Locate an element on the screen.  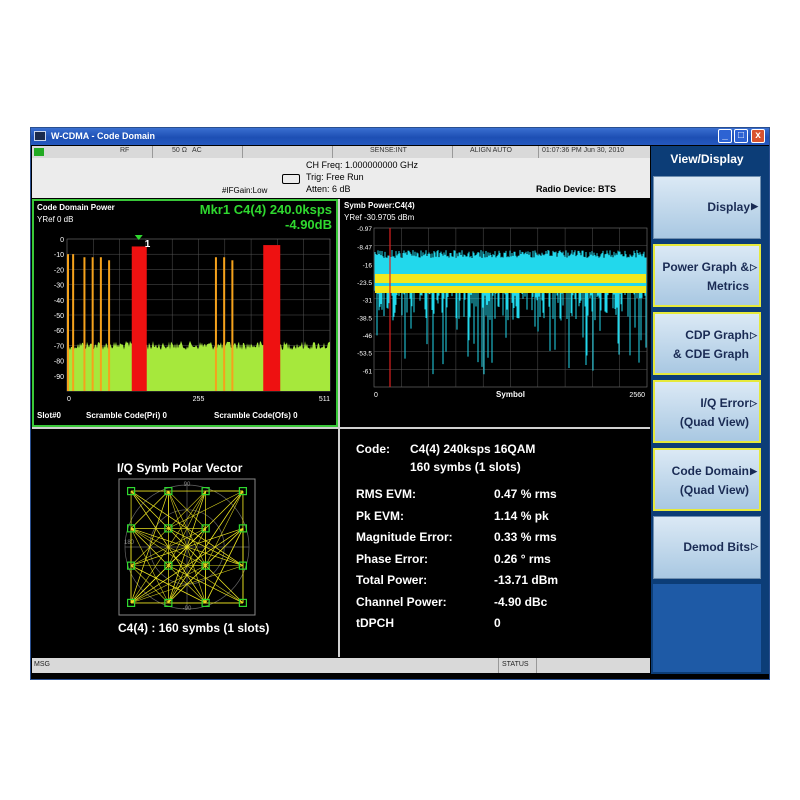
ch-freq: CH Freq: 1.000000000 GHz is located at coordinates (362, 165).